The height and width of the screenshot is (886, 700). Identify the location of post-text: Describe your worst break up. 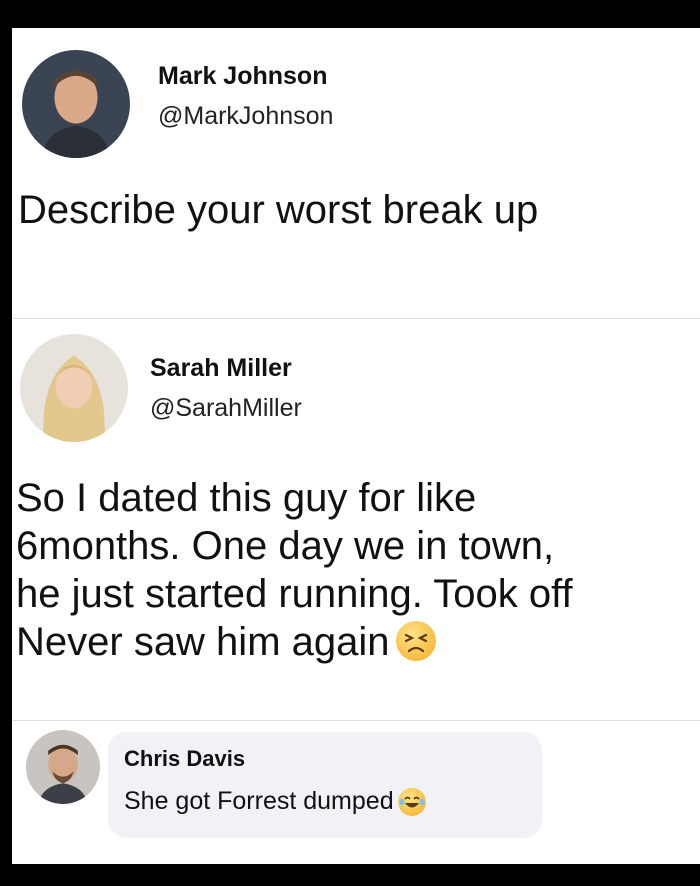
(278, 210).